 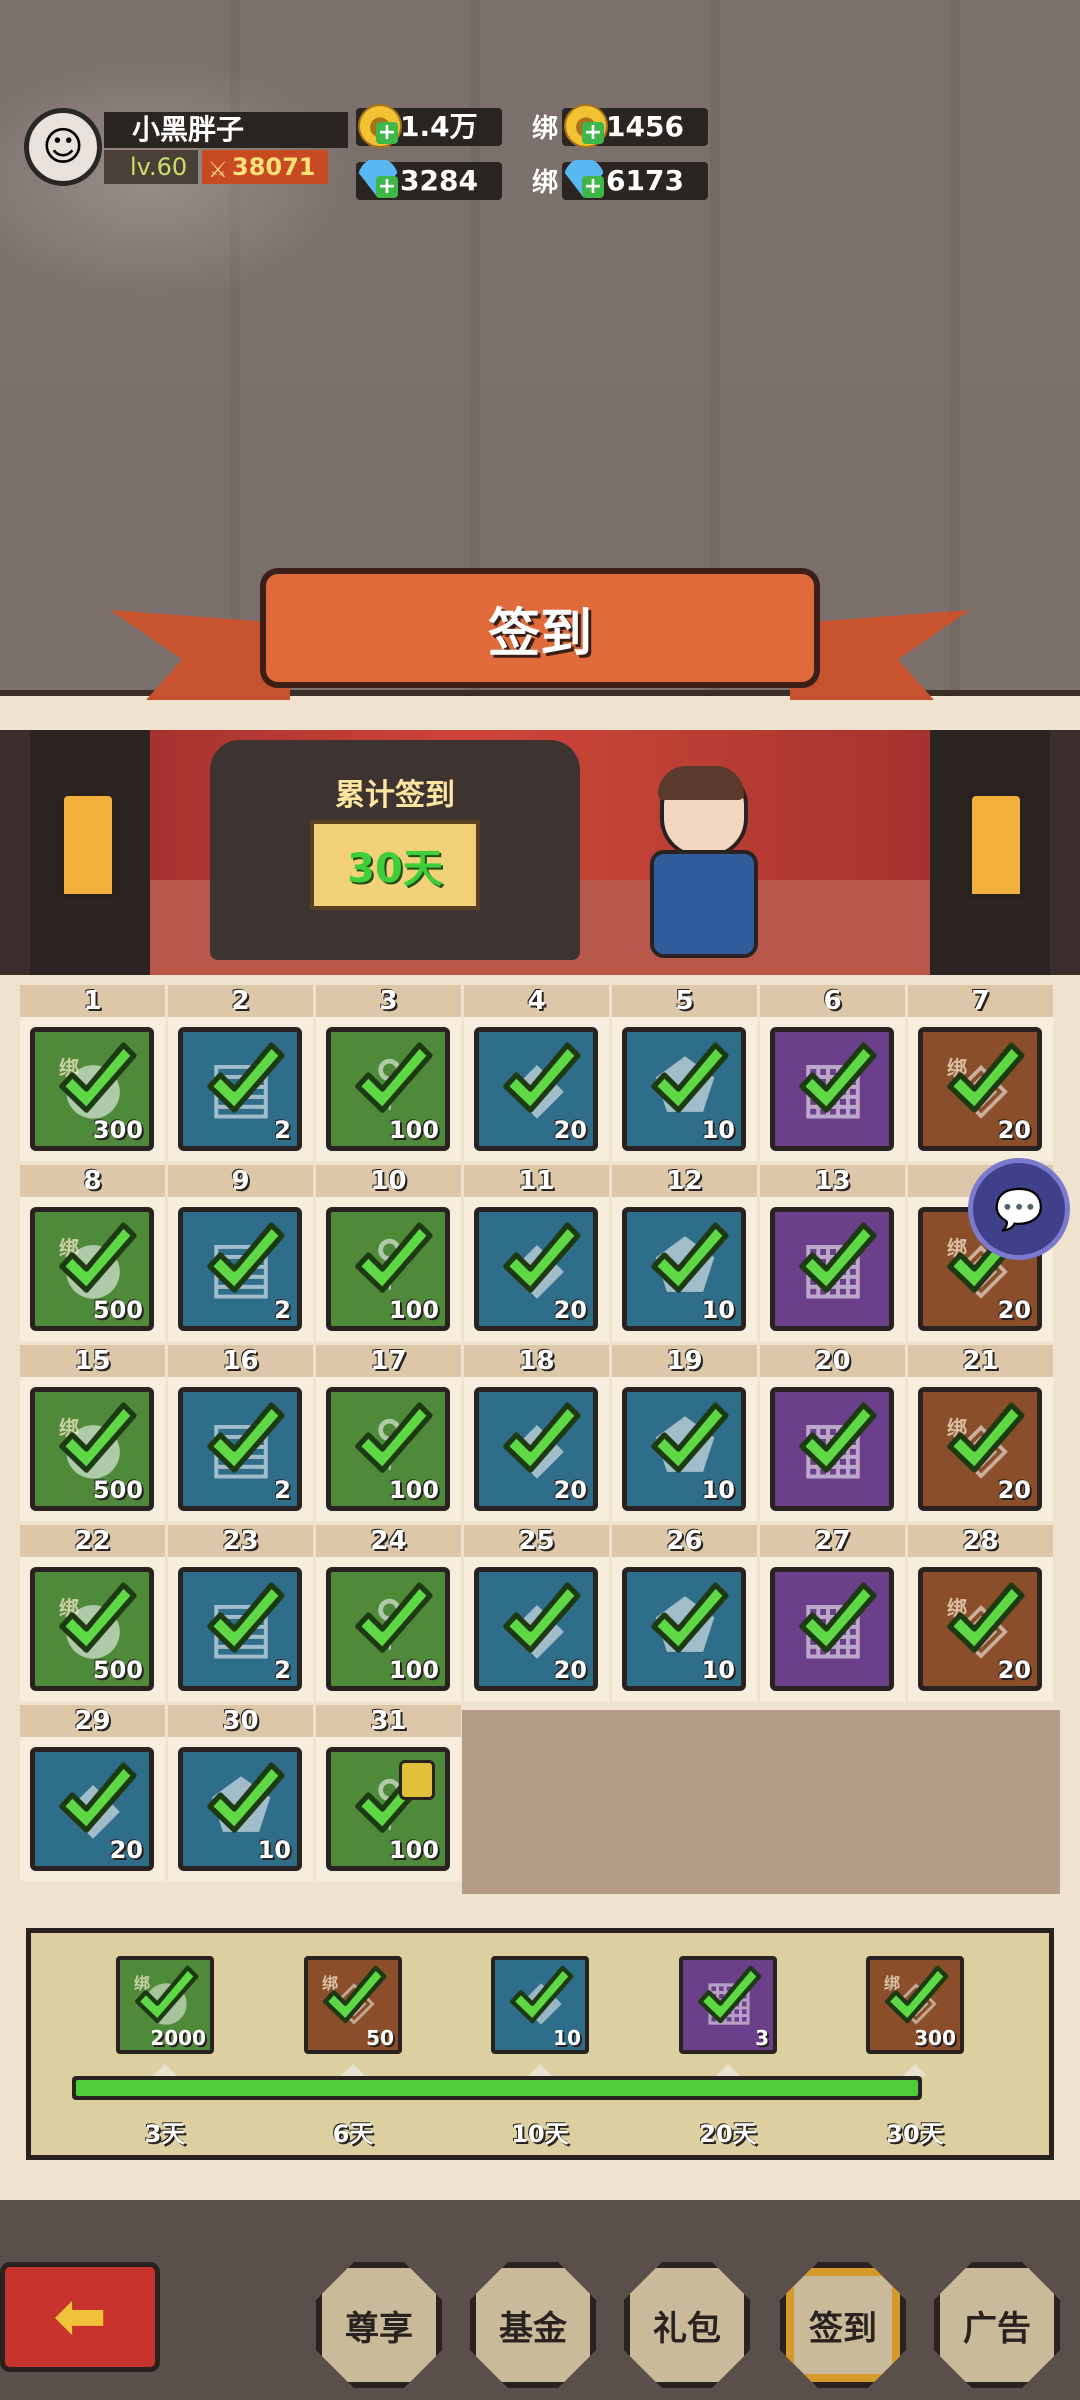 I want to click on day-cell: 13 ▦, so click(x=832, y=1253).